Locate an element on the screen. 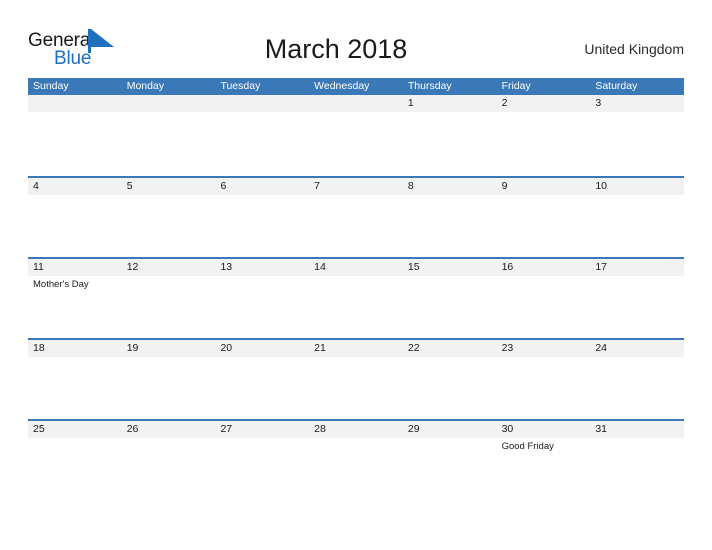 The height and width of the screenshot is (550, 712). general-blue-logo: General Blue is located at coordinates (83, 49).